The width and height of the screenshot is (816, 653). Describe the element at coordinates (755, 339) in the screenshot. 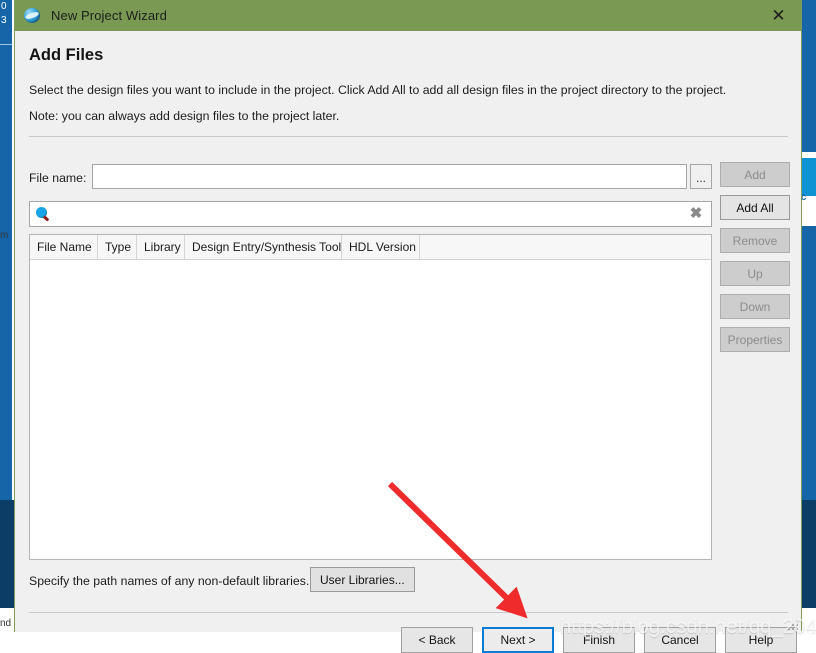

I see `properties-button: Properties` at that location.